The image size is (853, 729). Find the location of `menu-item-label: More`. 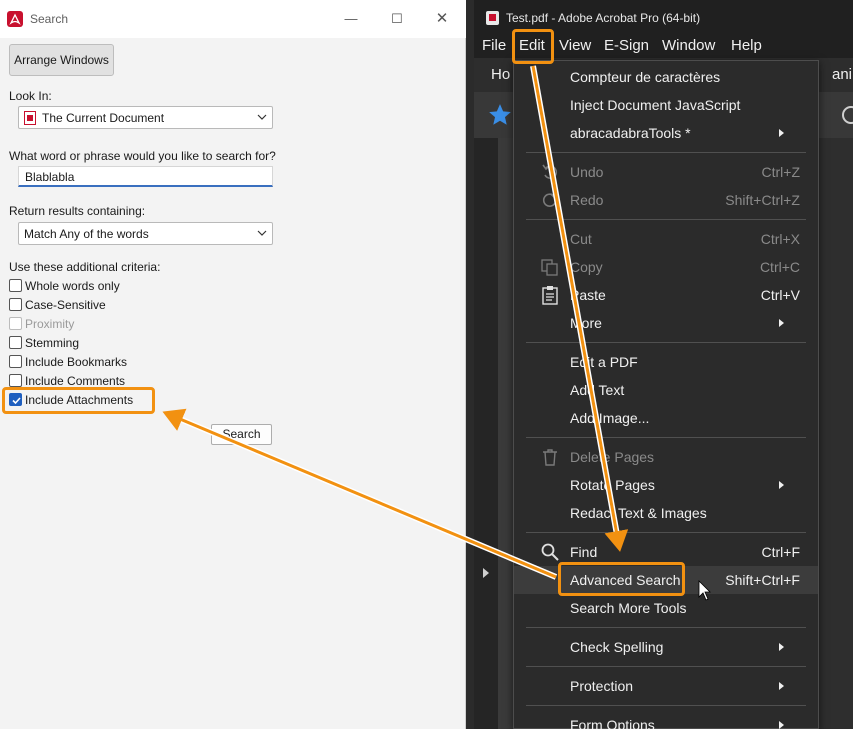

menu-item-label: More is located at coordinates (586, 323).